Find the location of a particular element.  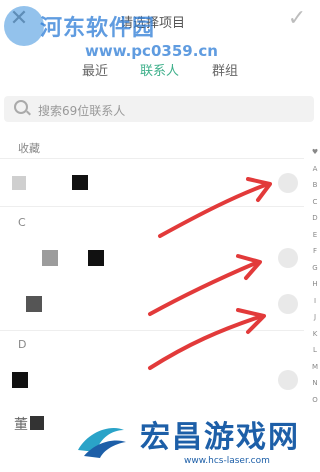

brand-logo is located at coordinates (102, 443).